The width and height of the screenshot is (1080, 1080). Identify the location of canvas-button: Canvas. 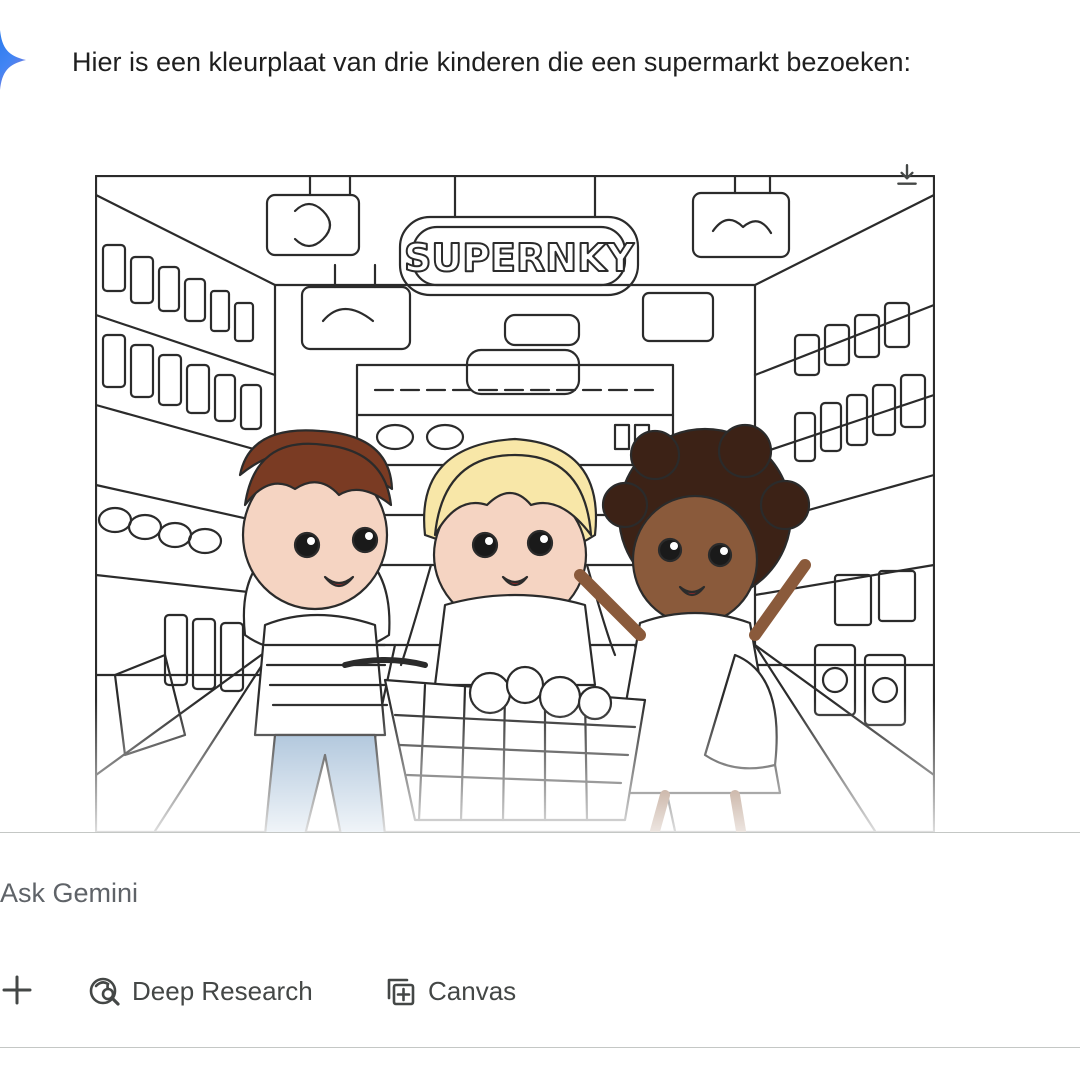
(450, 991).